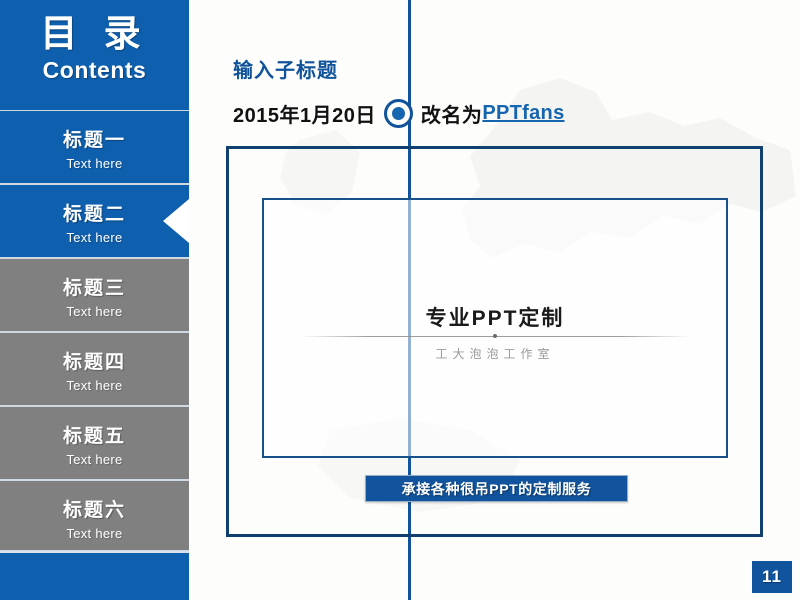 This screenshot has height=600, width=800. What do you see at coordinates (94, 33) in the screenshot?
I see `sidebar-title-cn: 目 录` at bounding box center [94, 33].